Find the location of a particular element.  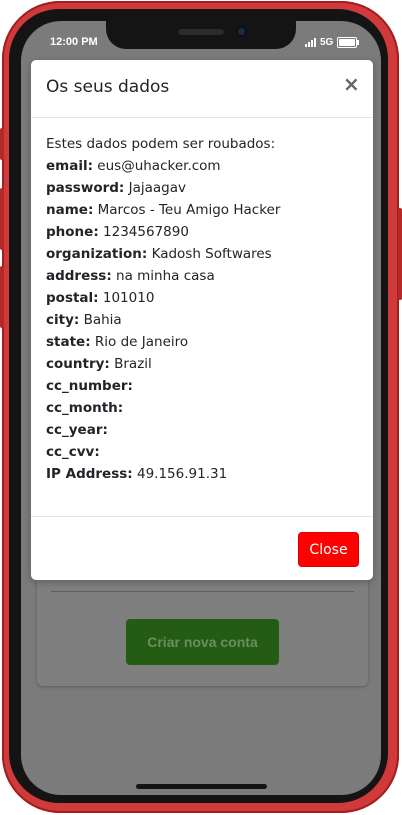

field-address: address: na minha casa is located at coordinates (203, 276).